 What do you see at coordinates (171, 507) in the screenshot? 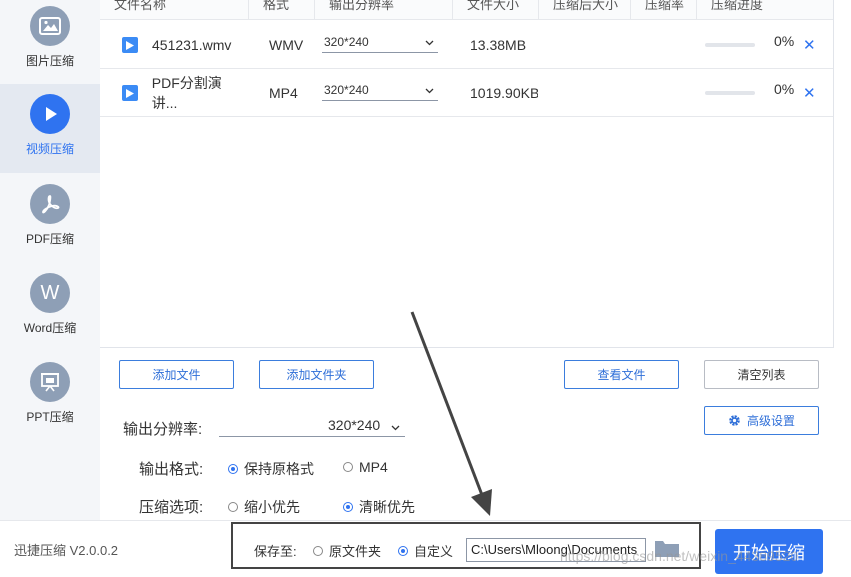
I see `compress-option-label: 压缩选项:` at bounding box center [171, 507].